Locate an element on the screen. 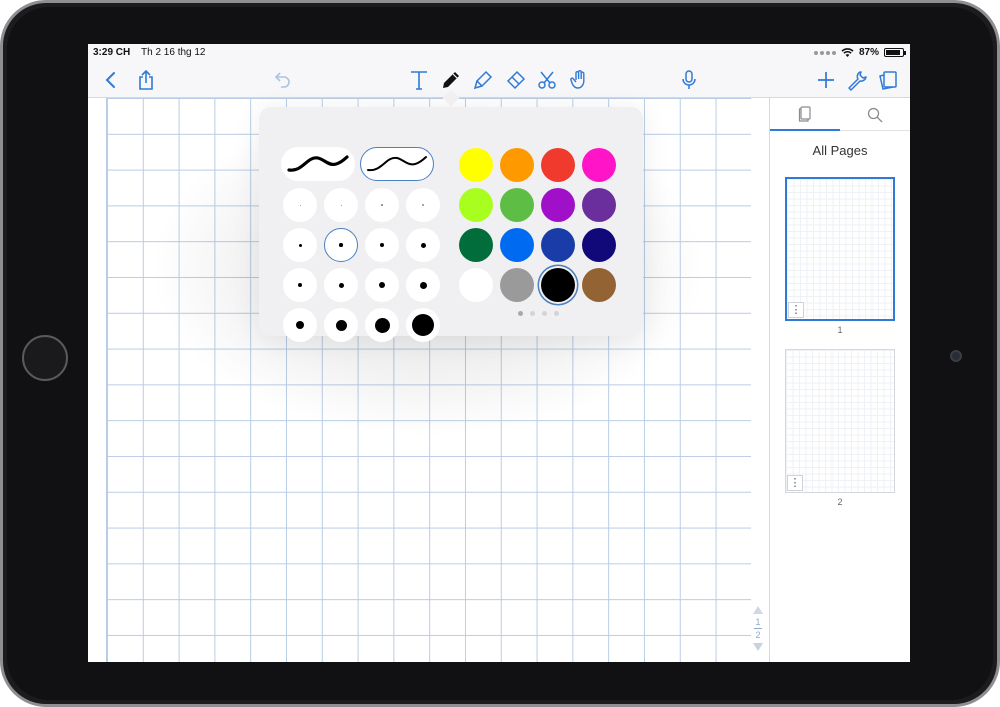 This screenshot has width=1000, height=707. add-button is located at coordinates (826, 80).